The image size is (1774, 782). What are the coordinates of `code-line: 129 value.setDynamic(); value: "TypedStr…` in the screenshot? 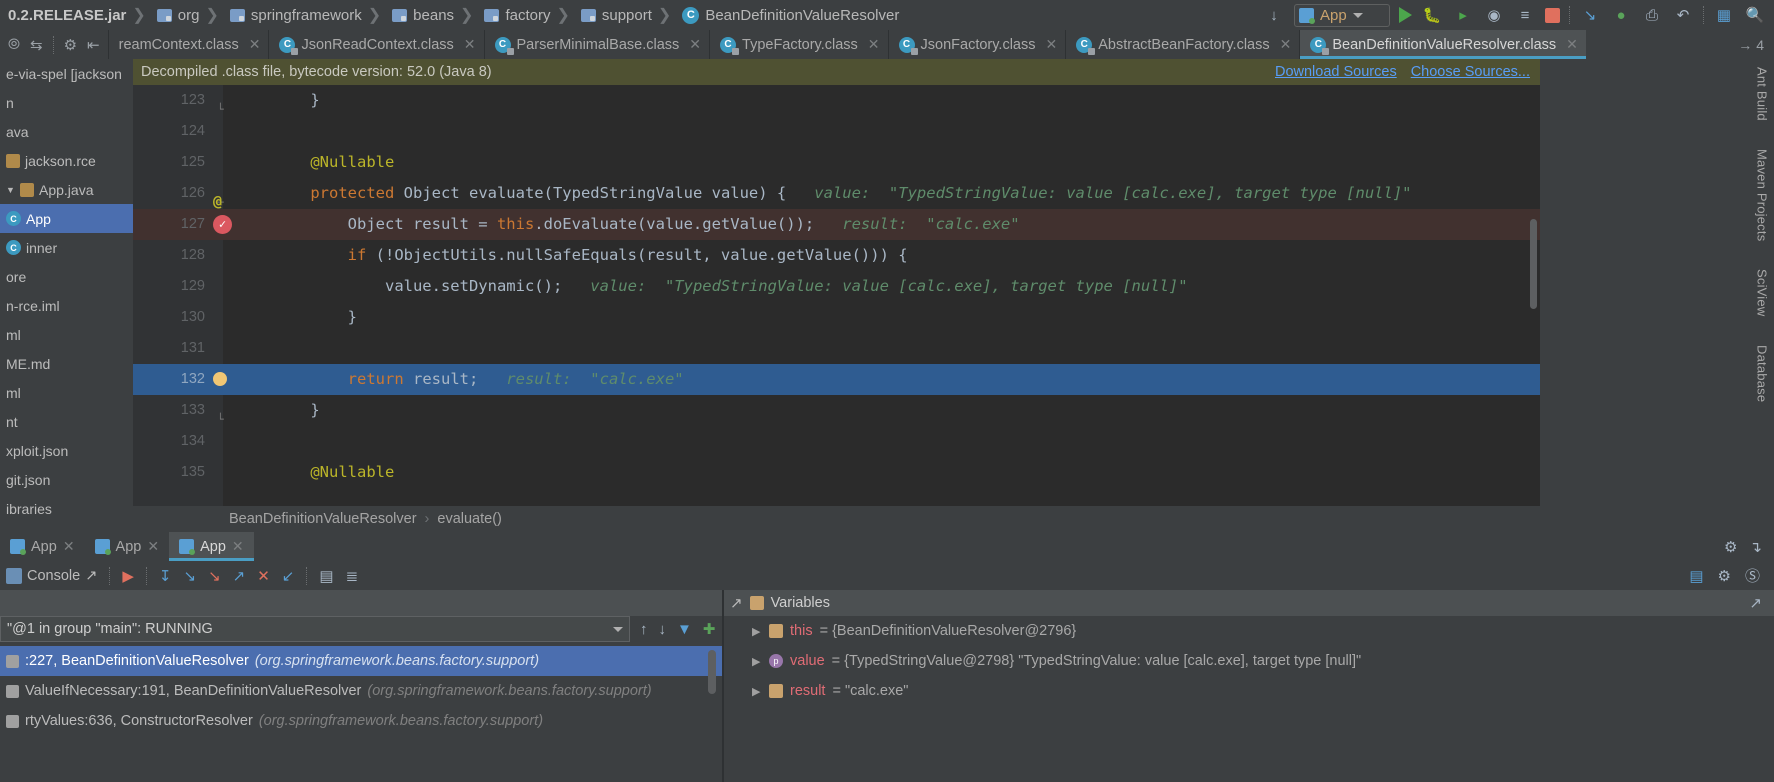 It's located at (836, 286).